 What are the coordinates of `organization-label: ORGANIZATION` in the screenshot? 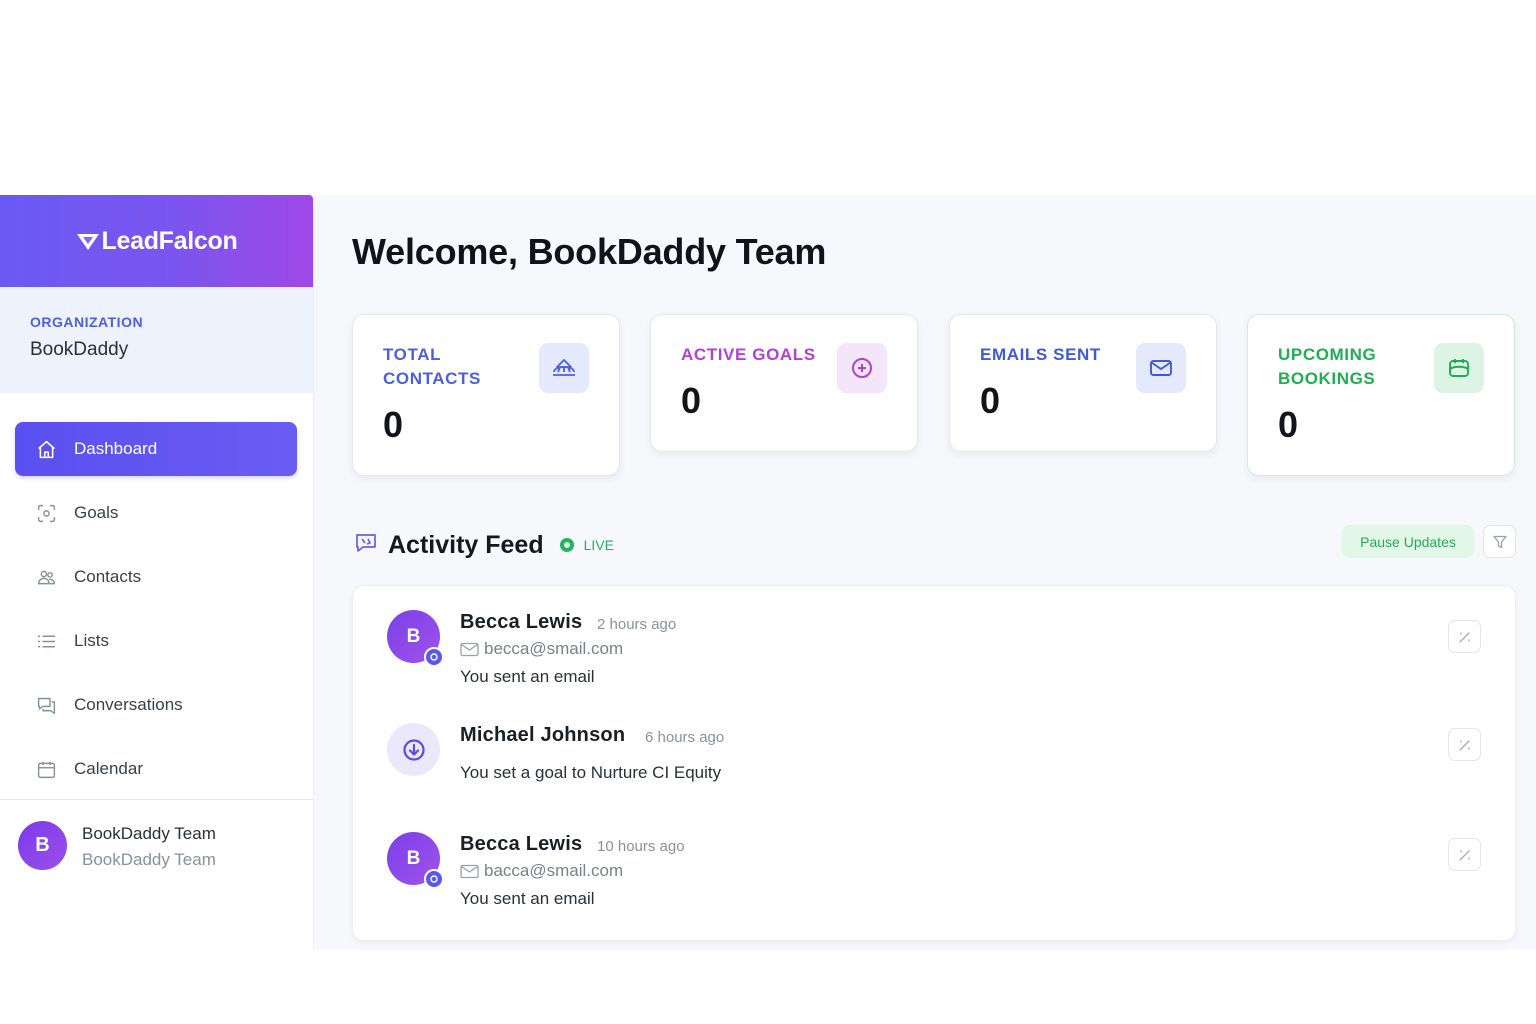 It's located at (87, 322).